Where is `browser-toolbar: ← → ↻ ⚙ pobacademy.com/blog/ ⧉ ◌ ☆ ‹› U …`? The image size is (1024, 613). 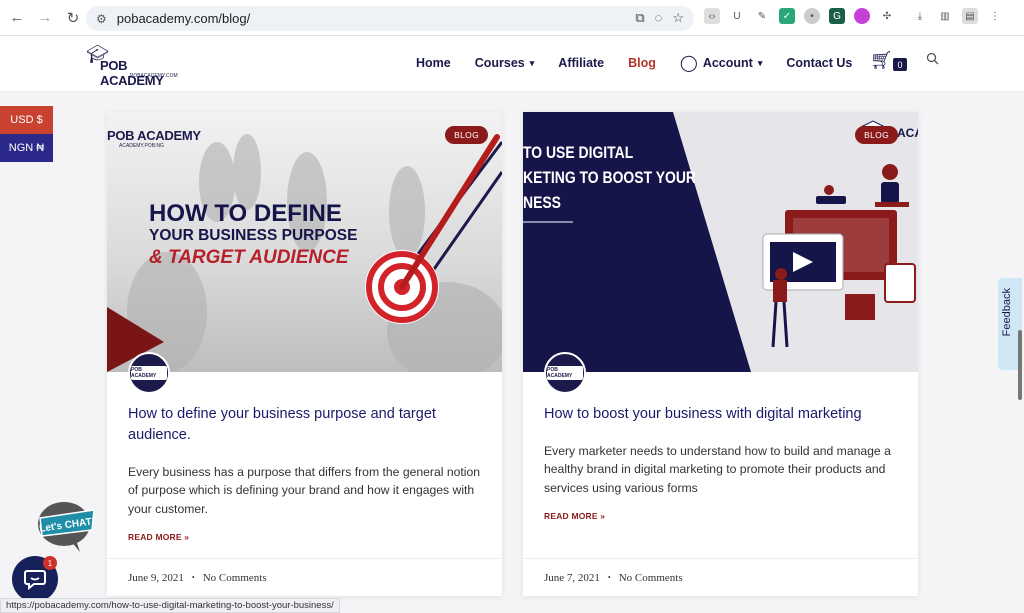
browser-toolbar: ← → ↻ ⚙ pobacademy.com/blog/ ⧉ ◌ ☆ ‹› U … is located at coordinates (512, 18).